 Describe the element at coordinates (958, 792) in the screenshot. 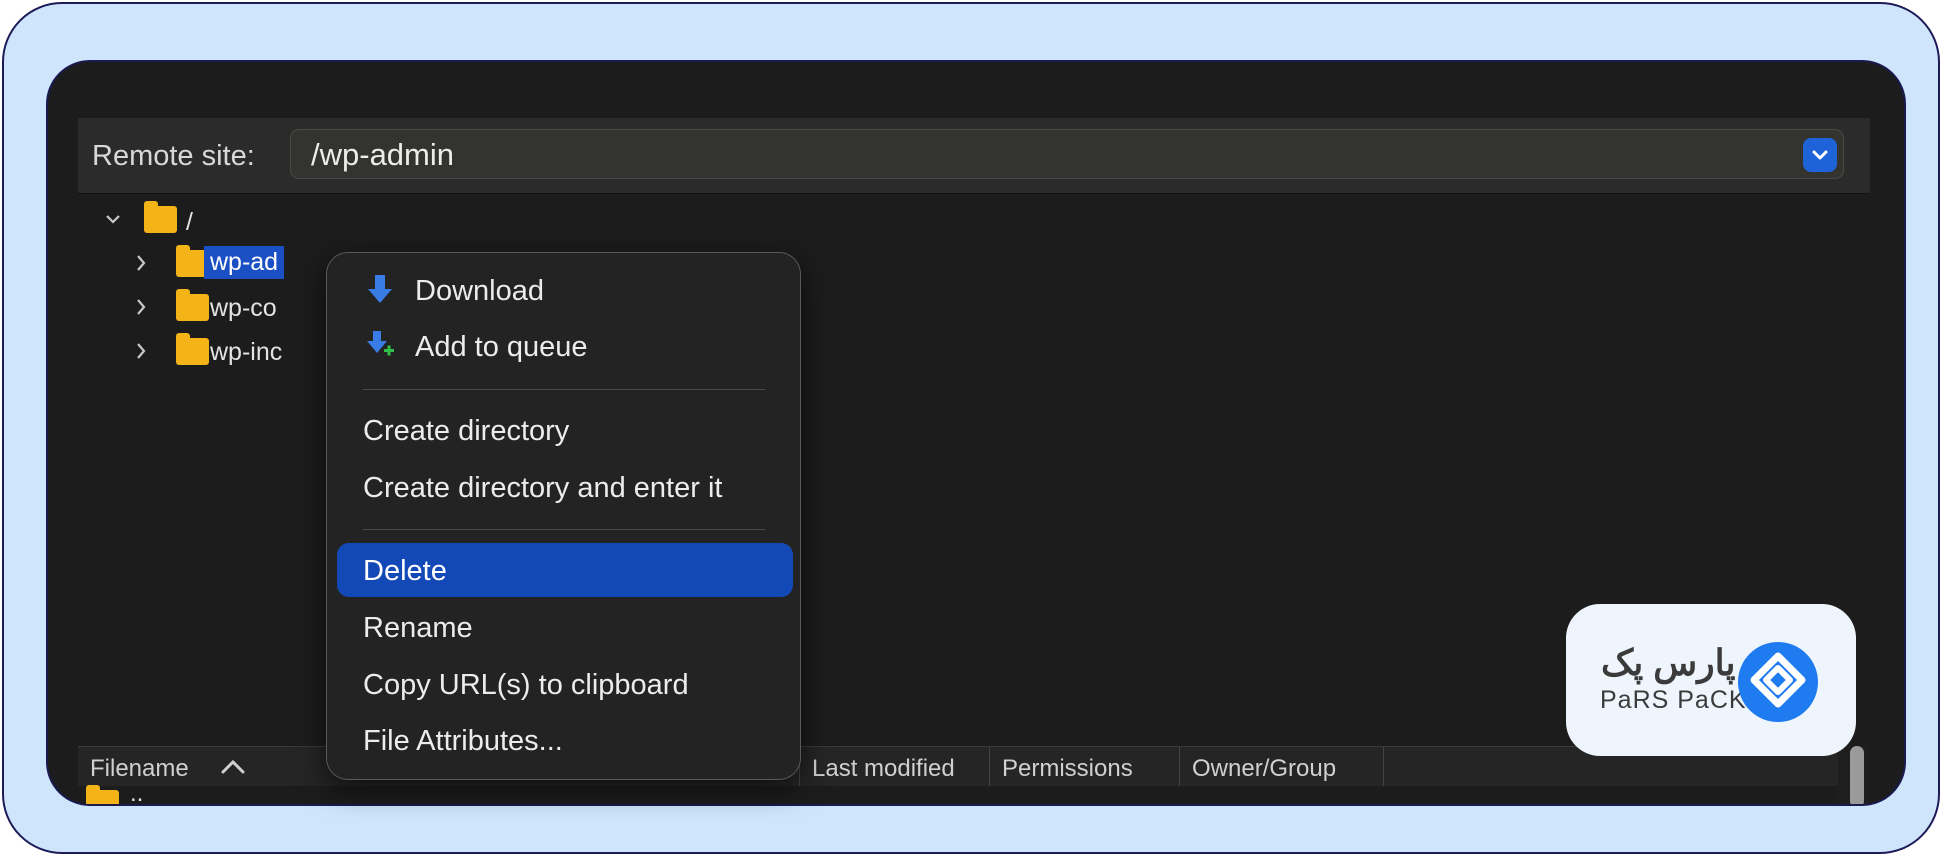

I see `file-row-parent: ..` at that location.